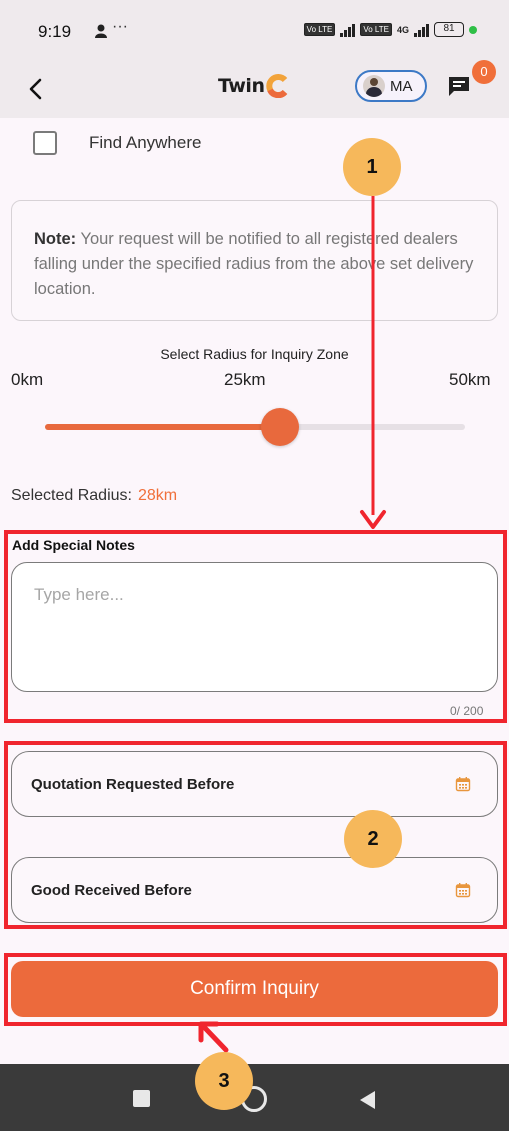  I want to click on person-icon, so click(101, 31).